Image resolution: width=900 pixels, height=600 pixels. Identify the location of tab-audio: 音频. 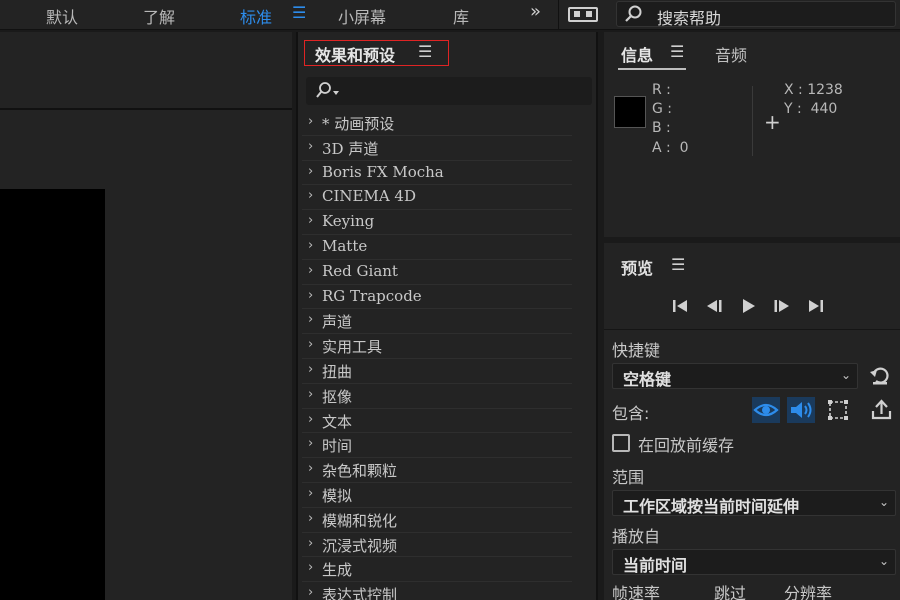
(731, 54).